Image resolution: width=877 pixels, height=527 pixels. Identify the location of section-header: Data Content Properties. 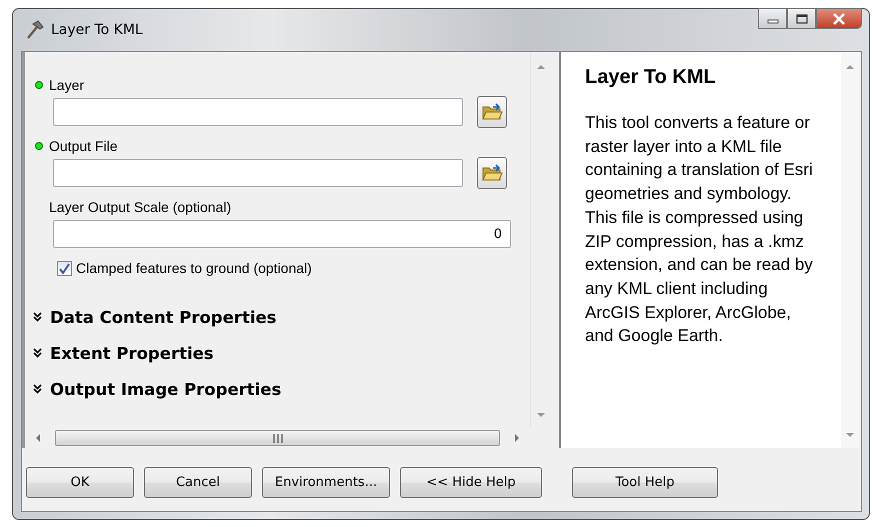
(163, 317).